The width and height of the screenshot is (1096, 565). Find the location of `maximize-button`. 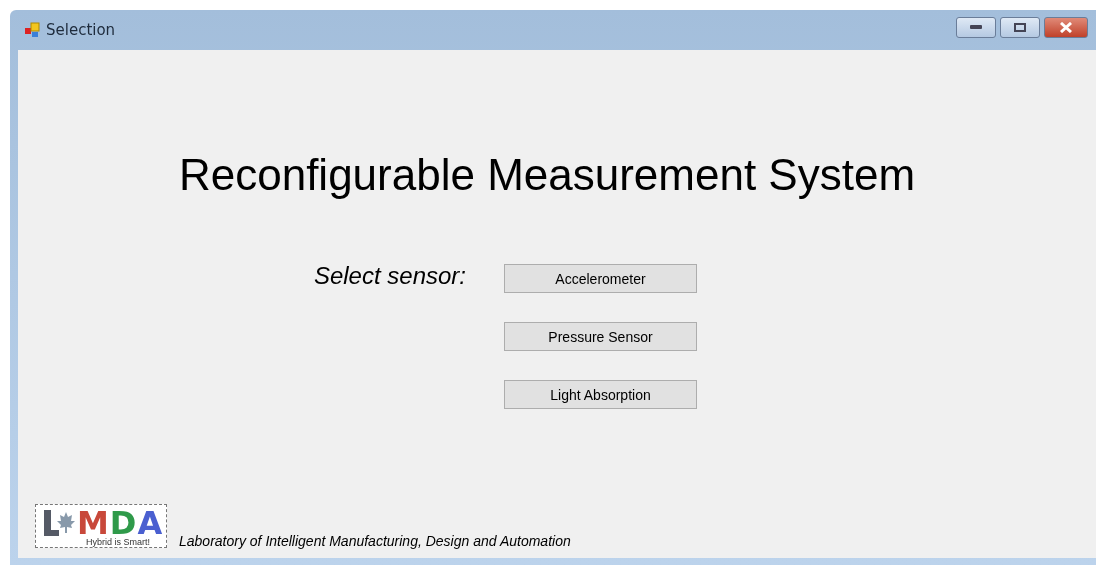

maximize-button is located at coordinates (1020, 27).